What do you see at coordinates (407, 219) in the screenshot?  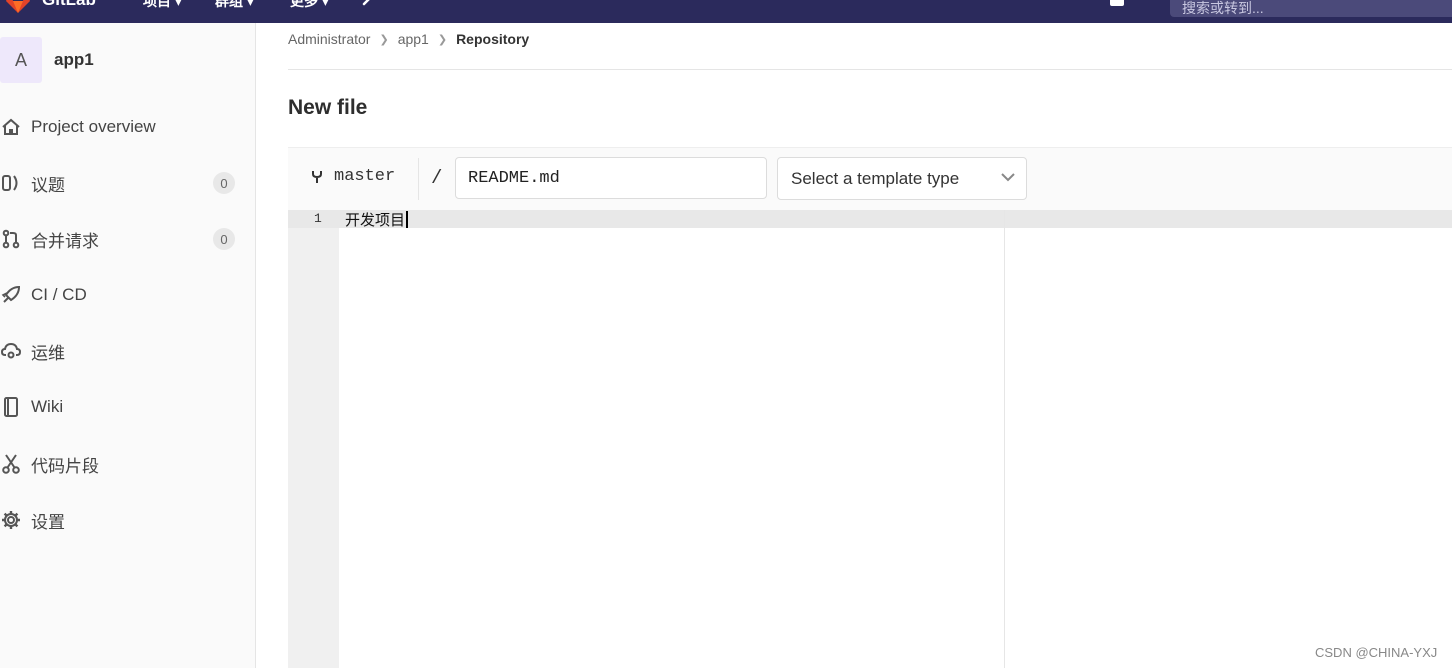 I see `text-cursor` at bounding box center [407, 219].